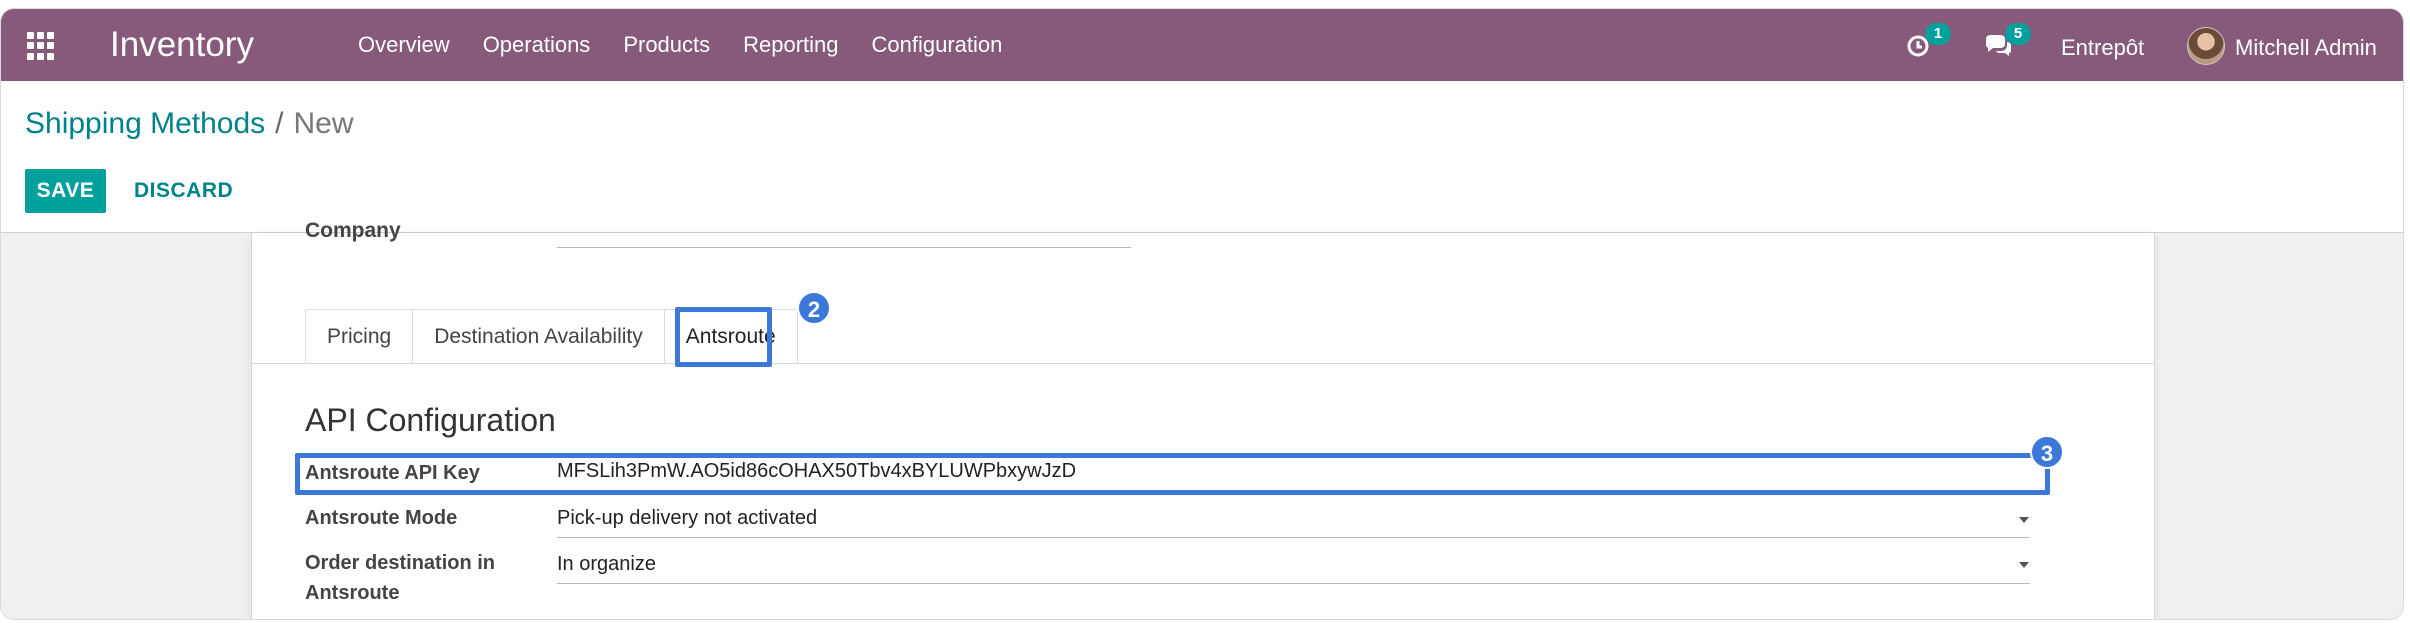 This screenshot has height=623, width=2410. What do you see at coordinates (937, 45) in the screenshot?
I see `menu-configuration: Configuration` at bounding box center [937, 45].